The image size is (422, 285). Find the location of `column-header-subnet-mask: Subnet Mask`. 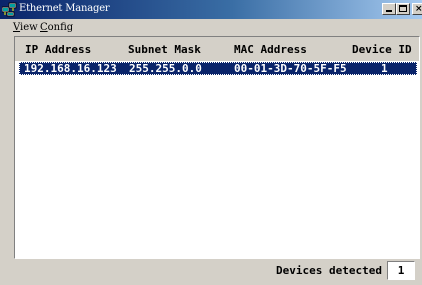

column-header-subnet-mask: Subnet Mask is located at coordinates (164, 49).